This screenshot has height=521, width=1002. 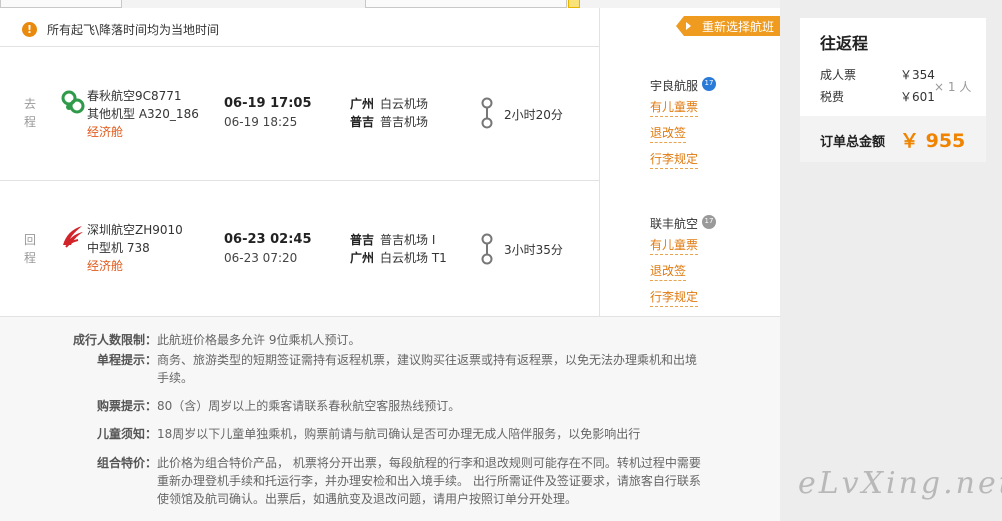 What do you see at coordinates (533, 250) in the screenshot?
I see `duration: 3小时35分` at bounding box center [533, 250].